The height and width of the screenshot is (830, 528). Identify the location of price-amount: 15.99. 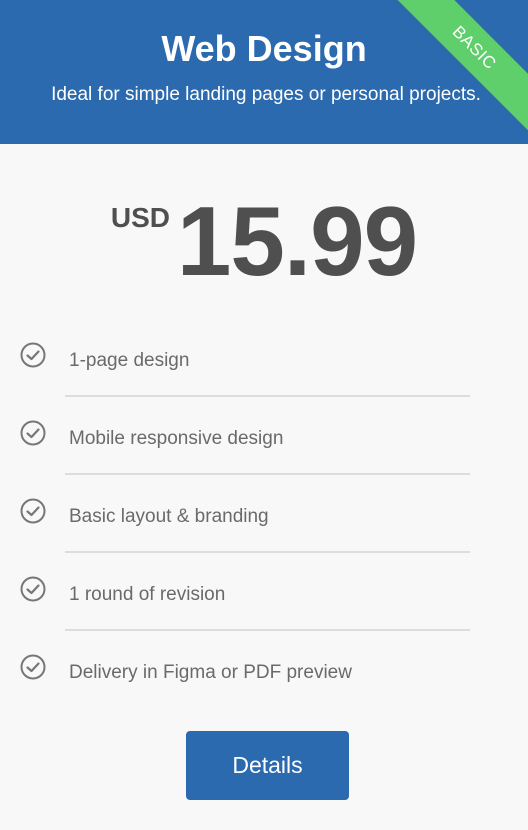
(297, 241).